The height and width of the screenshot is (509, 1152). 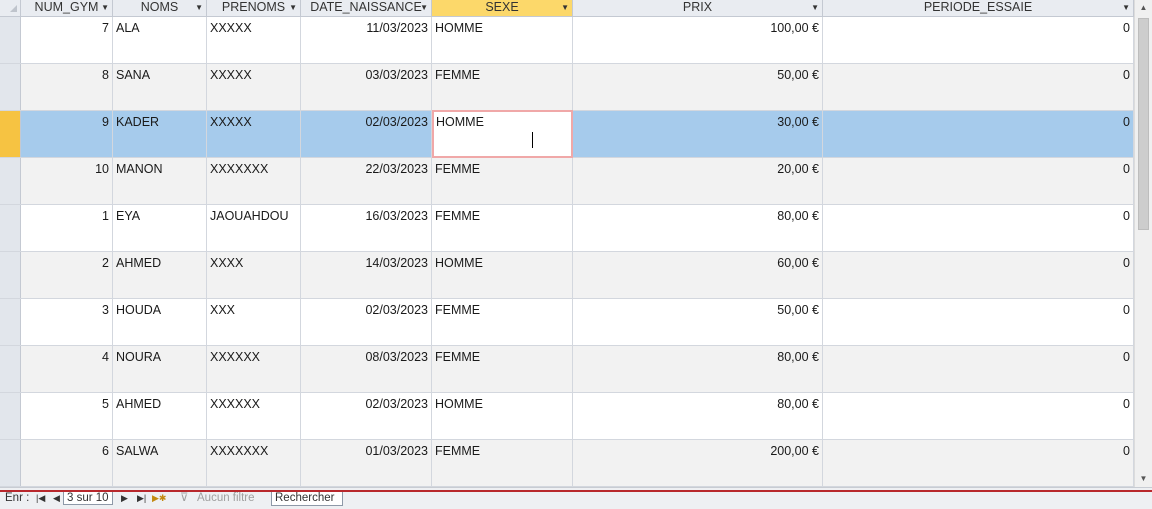 I want to click on cell-num-gym: 4, so click(x=67, y=369).